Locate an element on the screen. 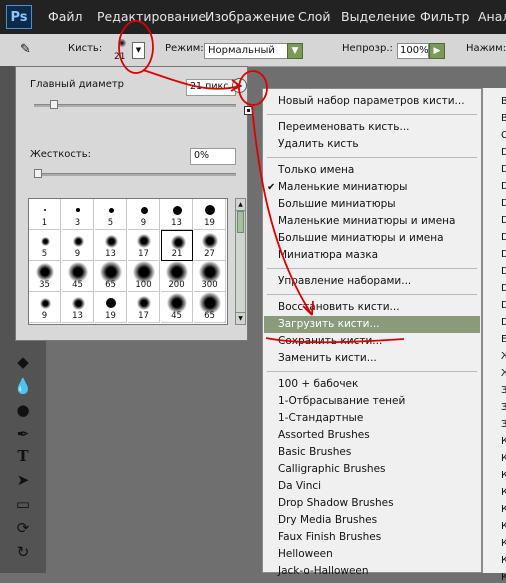 The image size is (506, 583). menu-item: Маленькие миниатюры и имена is located at coordinates (372, 221).